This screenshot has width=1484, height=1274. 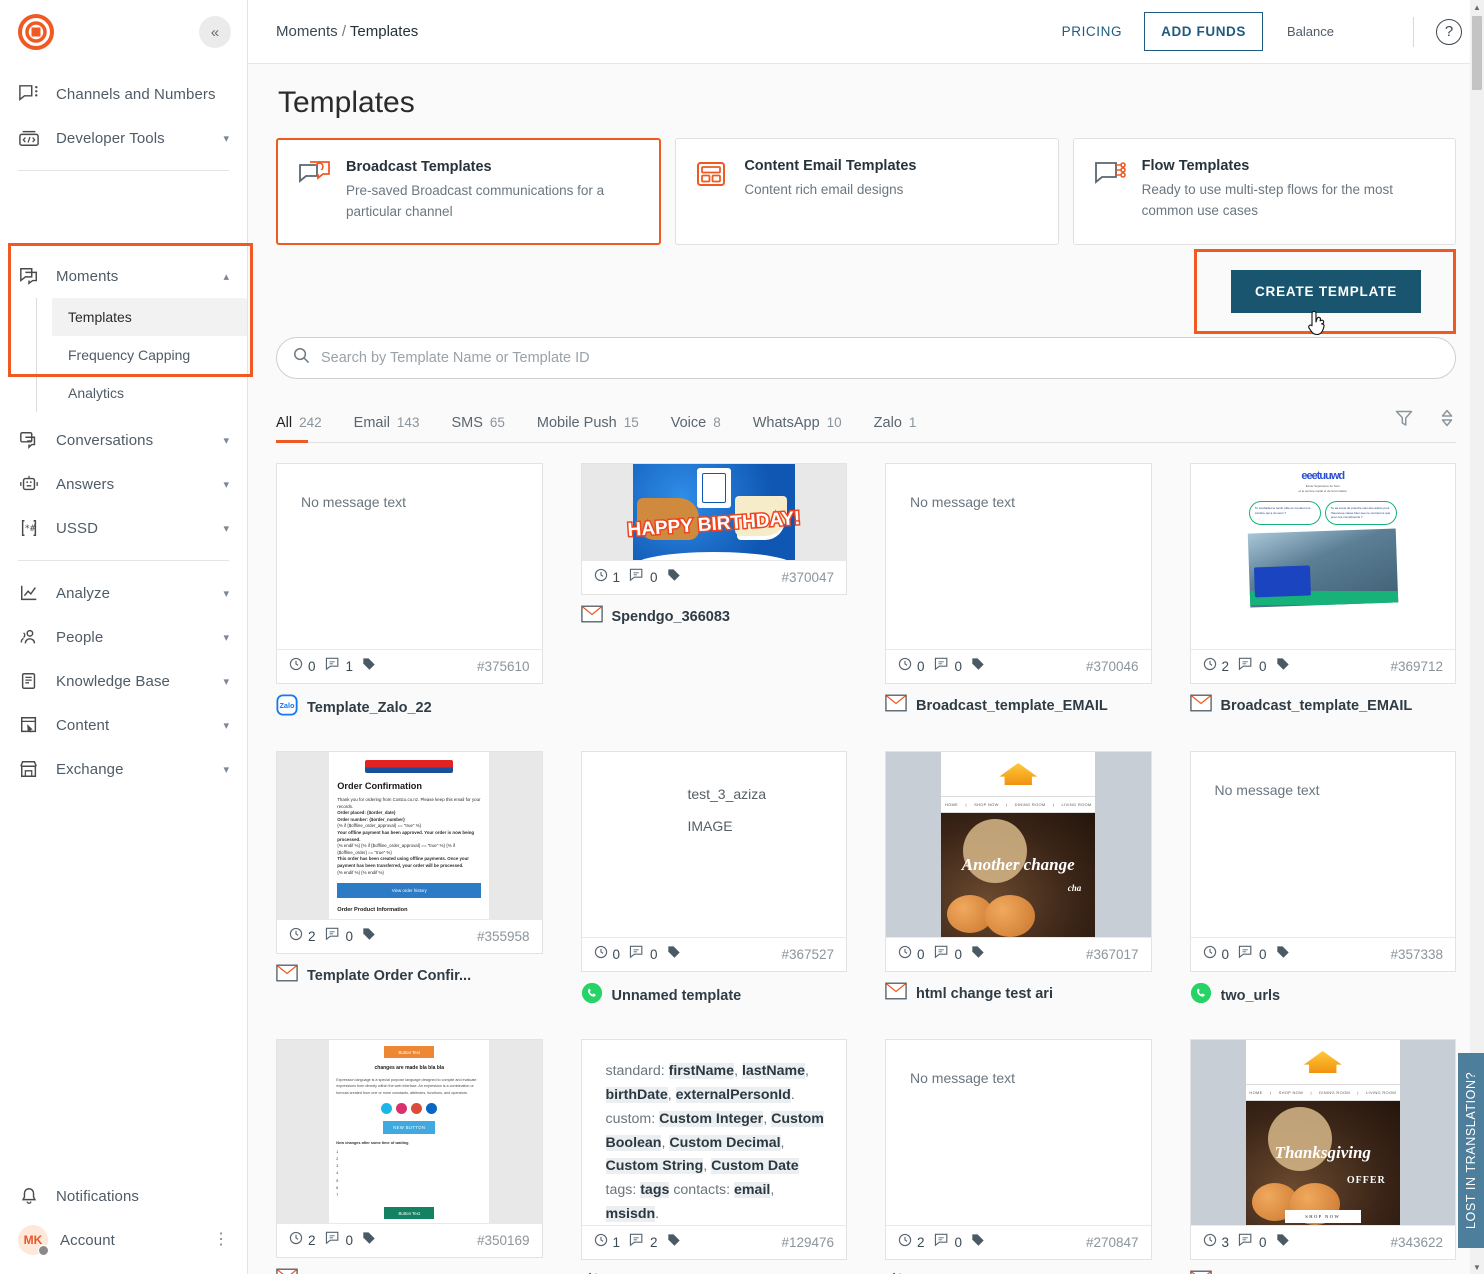 What do you see at coordinates (221, 1240) in the screenshot?
I see `kebab-menu-icon: ⋮` at bounding box center [221, 1240].